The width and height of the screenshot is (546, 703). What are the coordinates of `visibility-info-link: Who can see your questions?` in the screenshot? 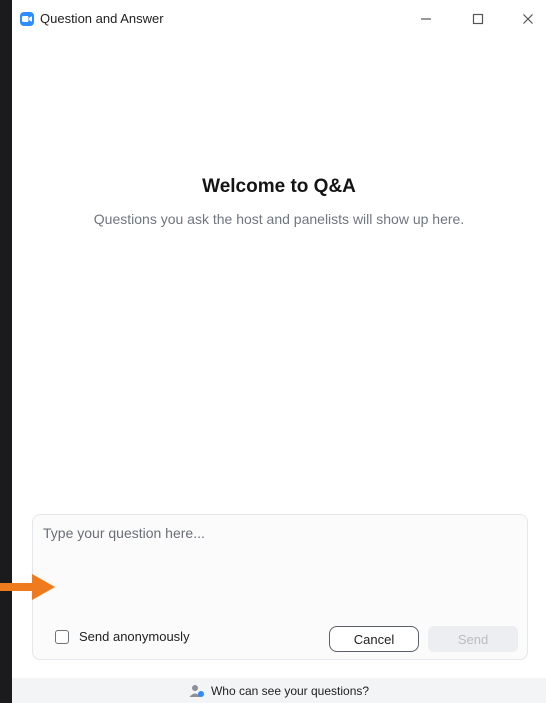 It's located at (279, 690).